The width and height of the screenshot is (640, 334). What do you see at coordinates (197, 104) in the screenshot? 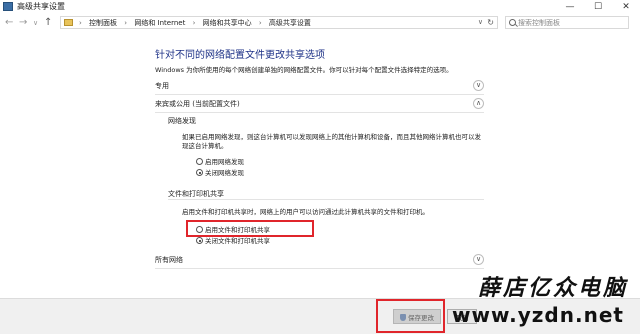
I see `section-guest-label: 来宾或公用 (当前配置文件)` at bounding box center [197, 104].